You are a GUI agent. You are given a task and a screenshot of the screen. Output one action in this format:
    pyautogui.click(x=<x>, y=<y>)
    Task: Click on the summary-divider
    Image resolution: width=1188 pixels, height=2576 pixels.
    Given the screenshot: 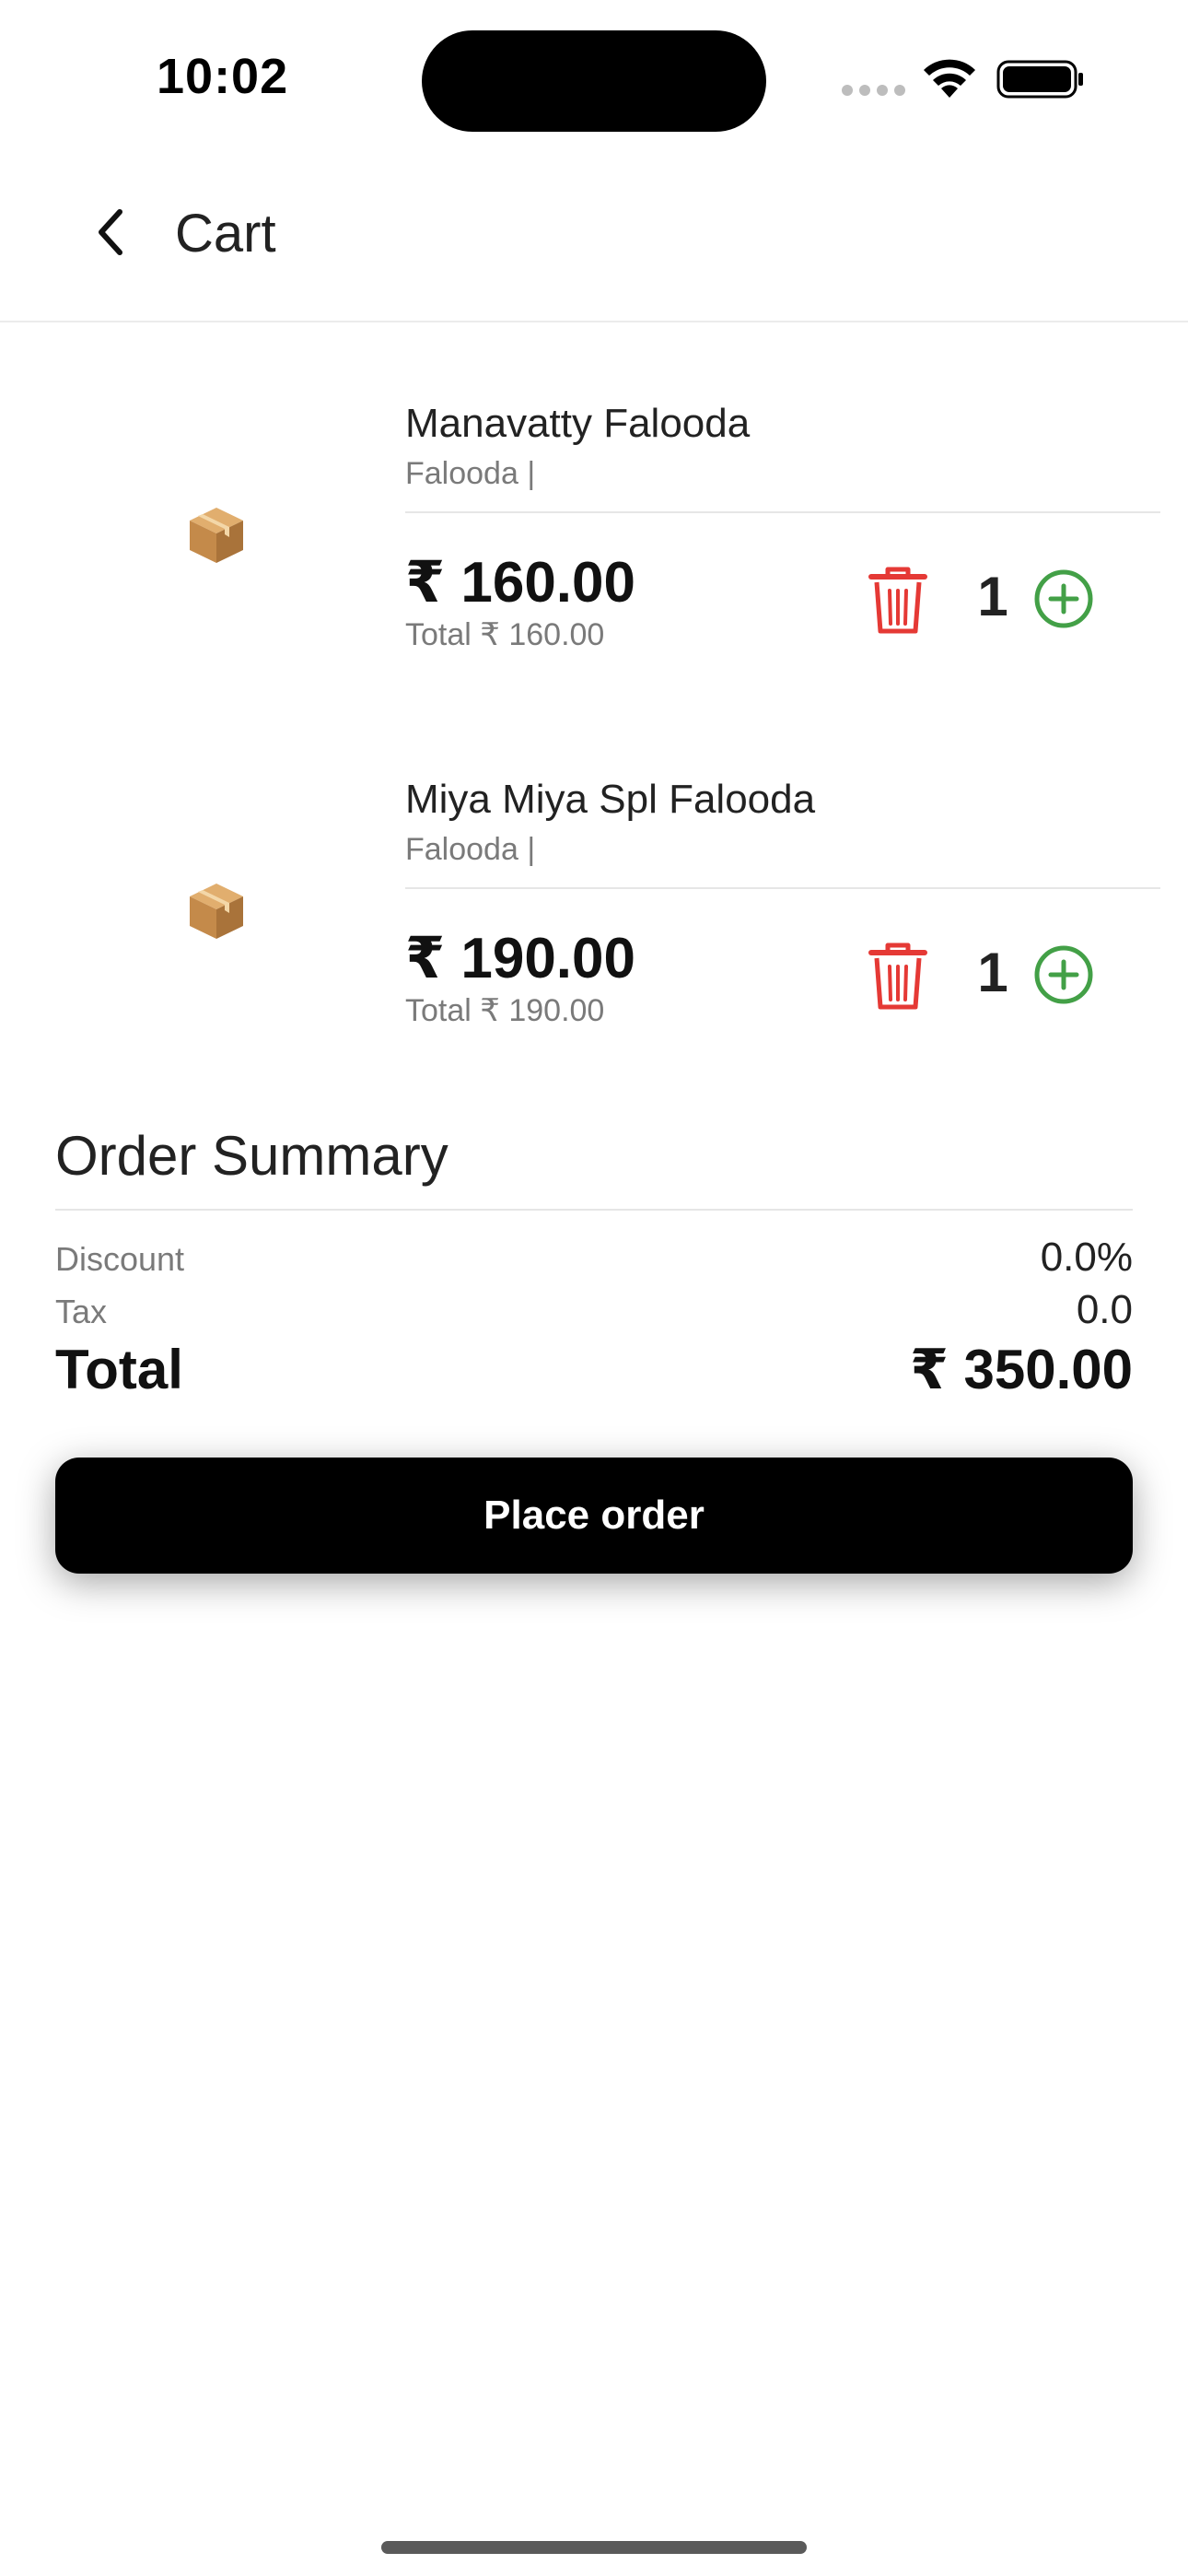 What is the action you would take?
    pyautogui.click(x=594, y=1210)
    